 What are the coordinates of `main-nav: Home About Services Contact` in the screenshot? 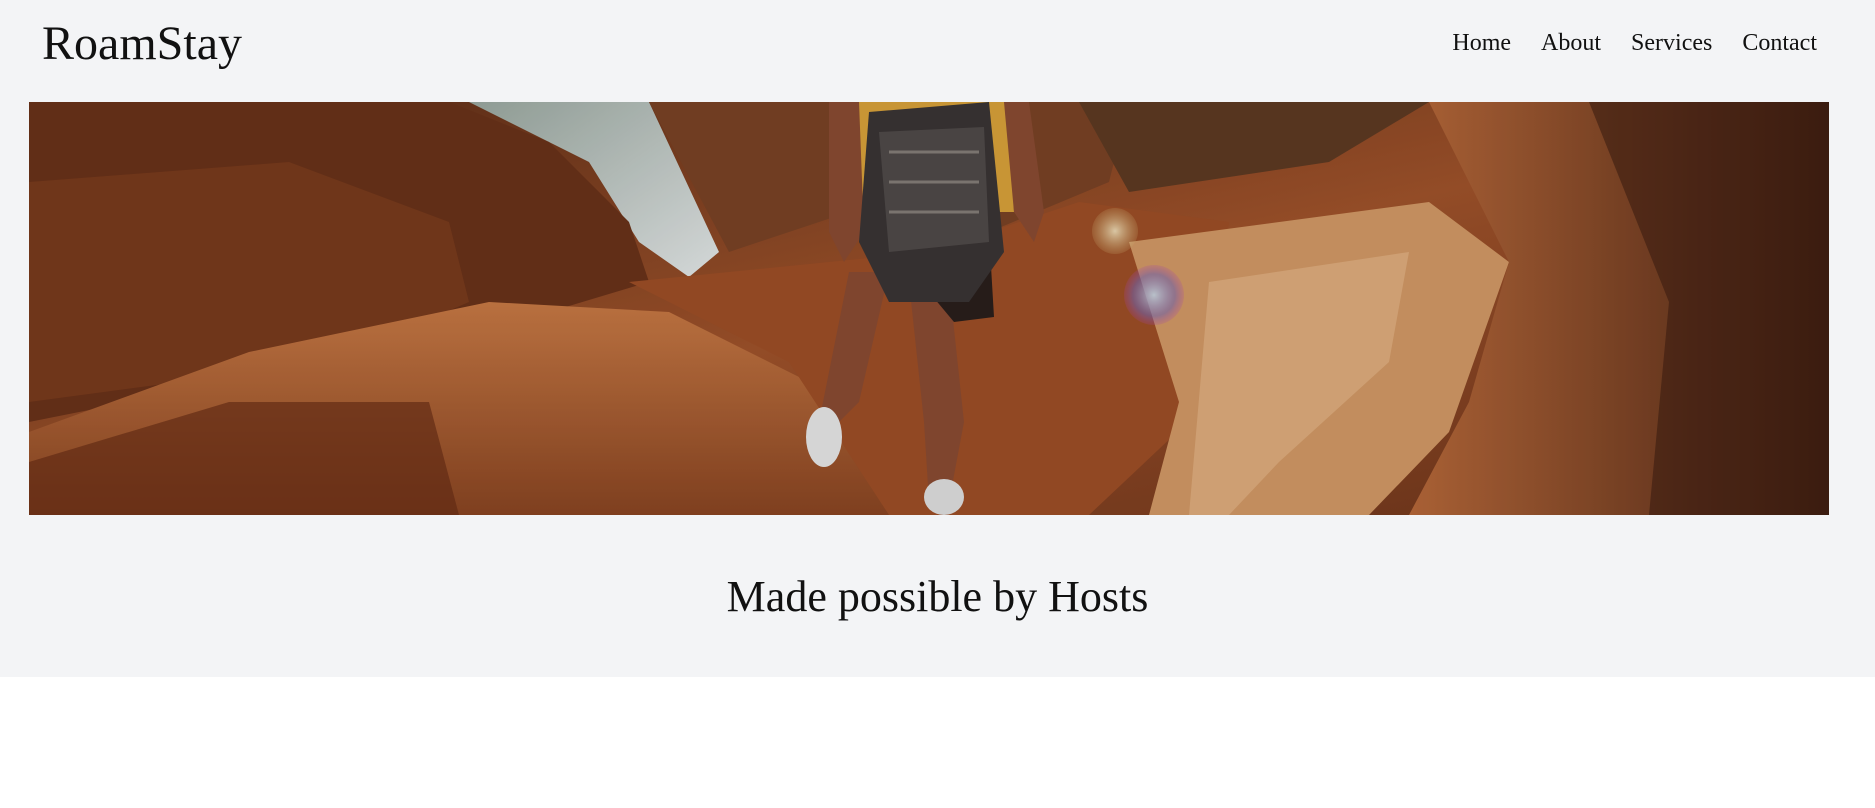 It's located at (1619, 43).